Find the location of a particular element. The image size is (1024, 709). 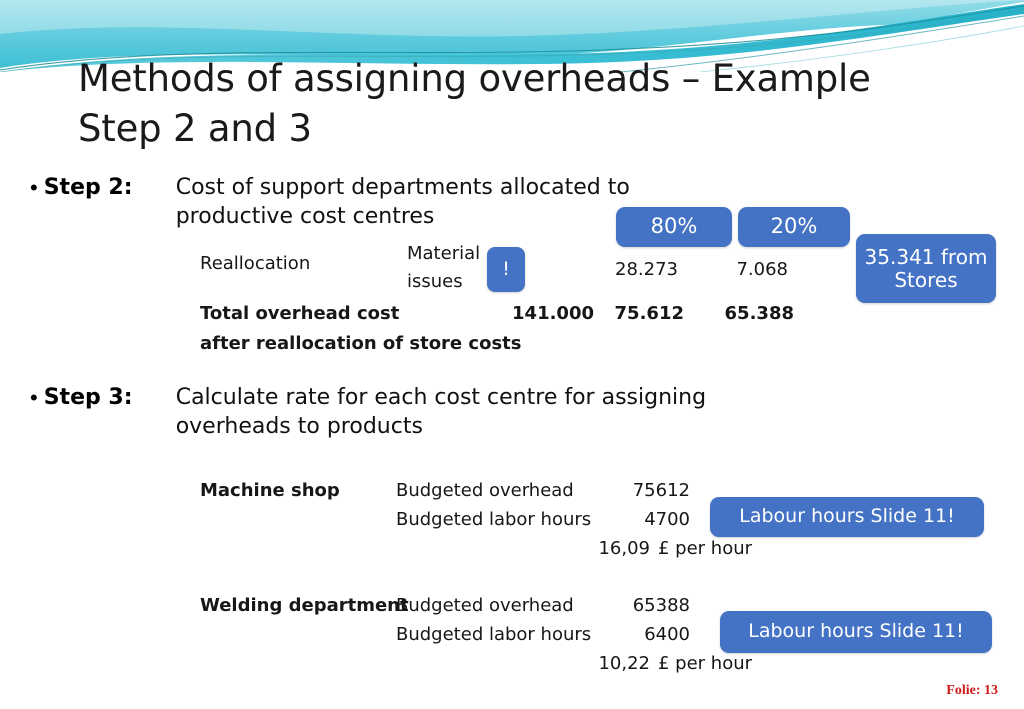

callout-percent-20: 20% is located at coordinates (794, 227).